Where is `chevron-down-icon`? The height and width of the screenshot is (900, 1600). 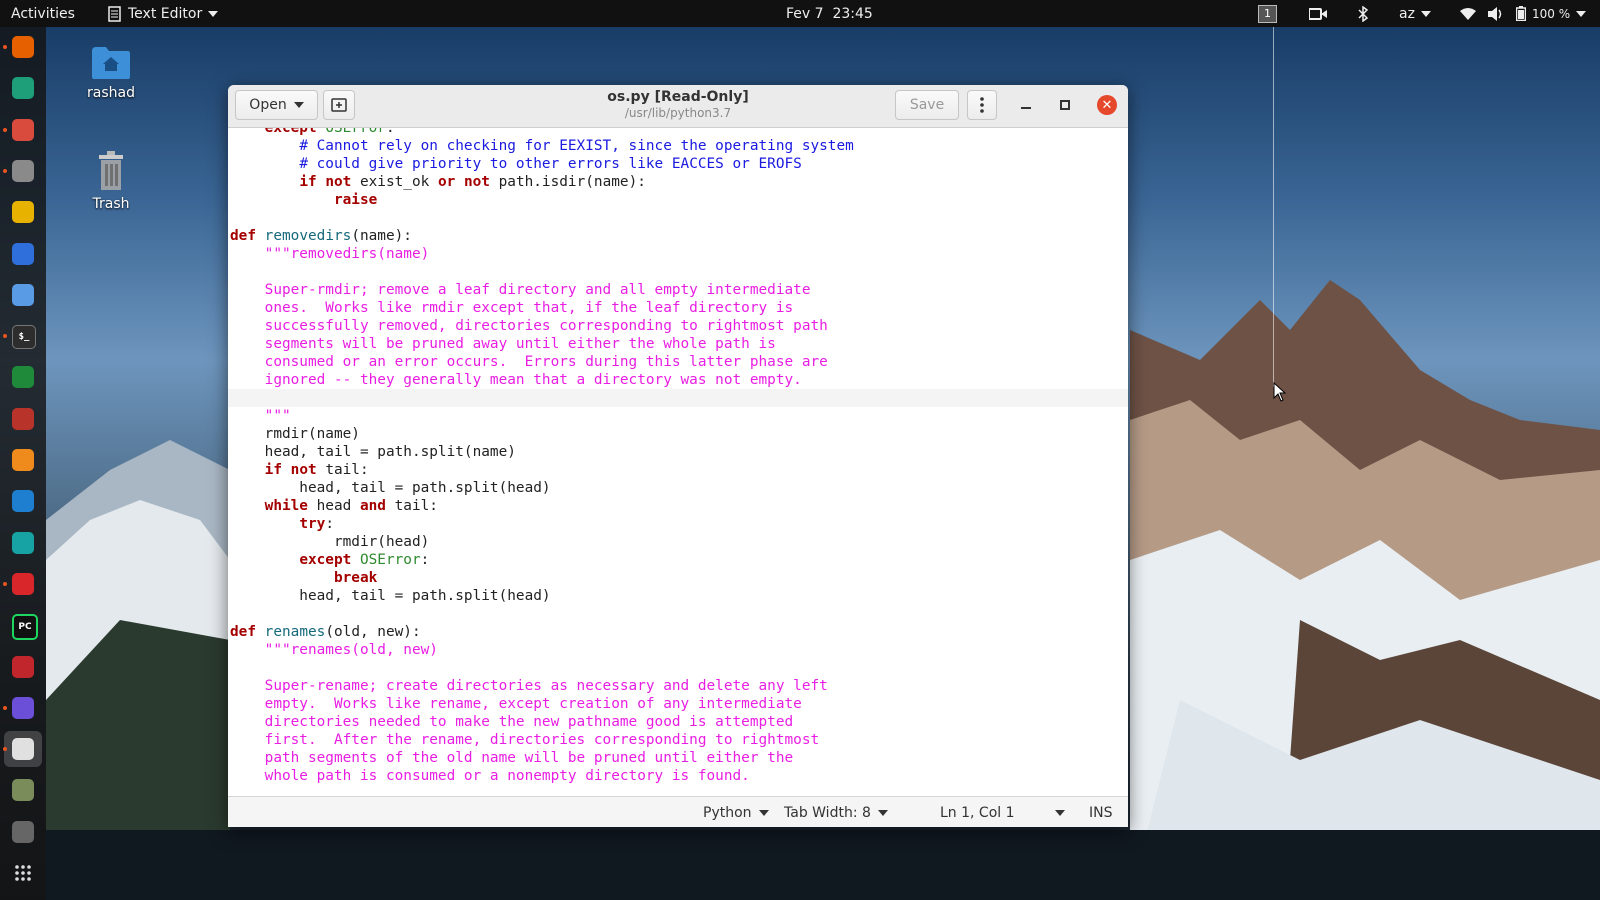 chevron-down-icon is located at coordinates (1581, 13).